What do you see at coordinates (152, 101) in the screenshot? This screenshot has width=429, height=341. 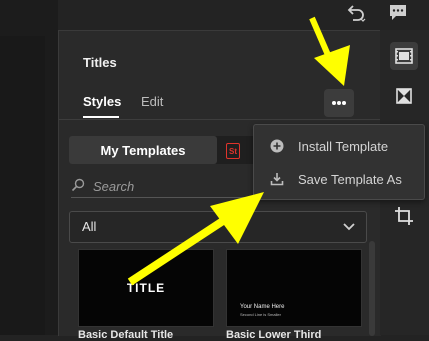 I see `tab-edit: Edit` at bounding box center [152, 101].